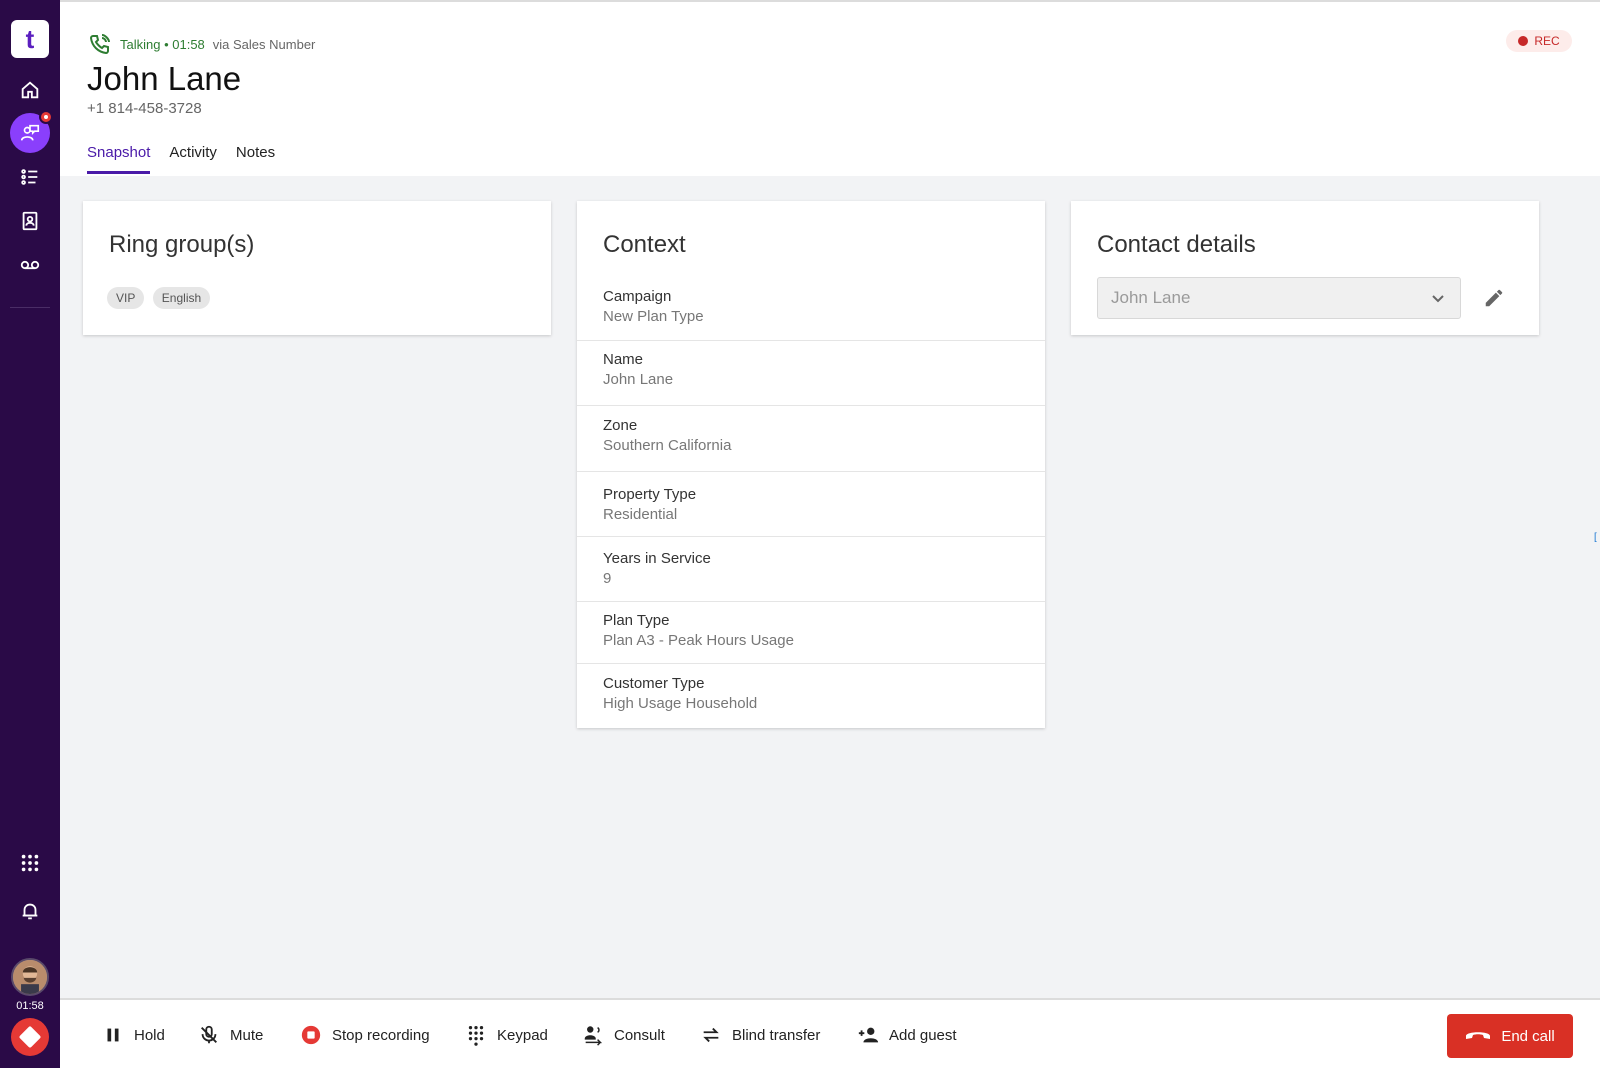 This screenshot has height=1068, width=1600. Describe the element at coordinates (636, 620) in the screenshot. I see `context-label: Plan Type` at that location.